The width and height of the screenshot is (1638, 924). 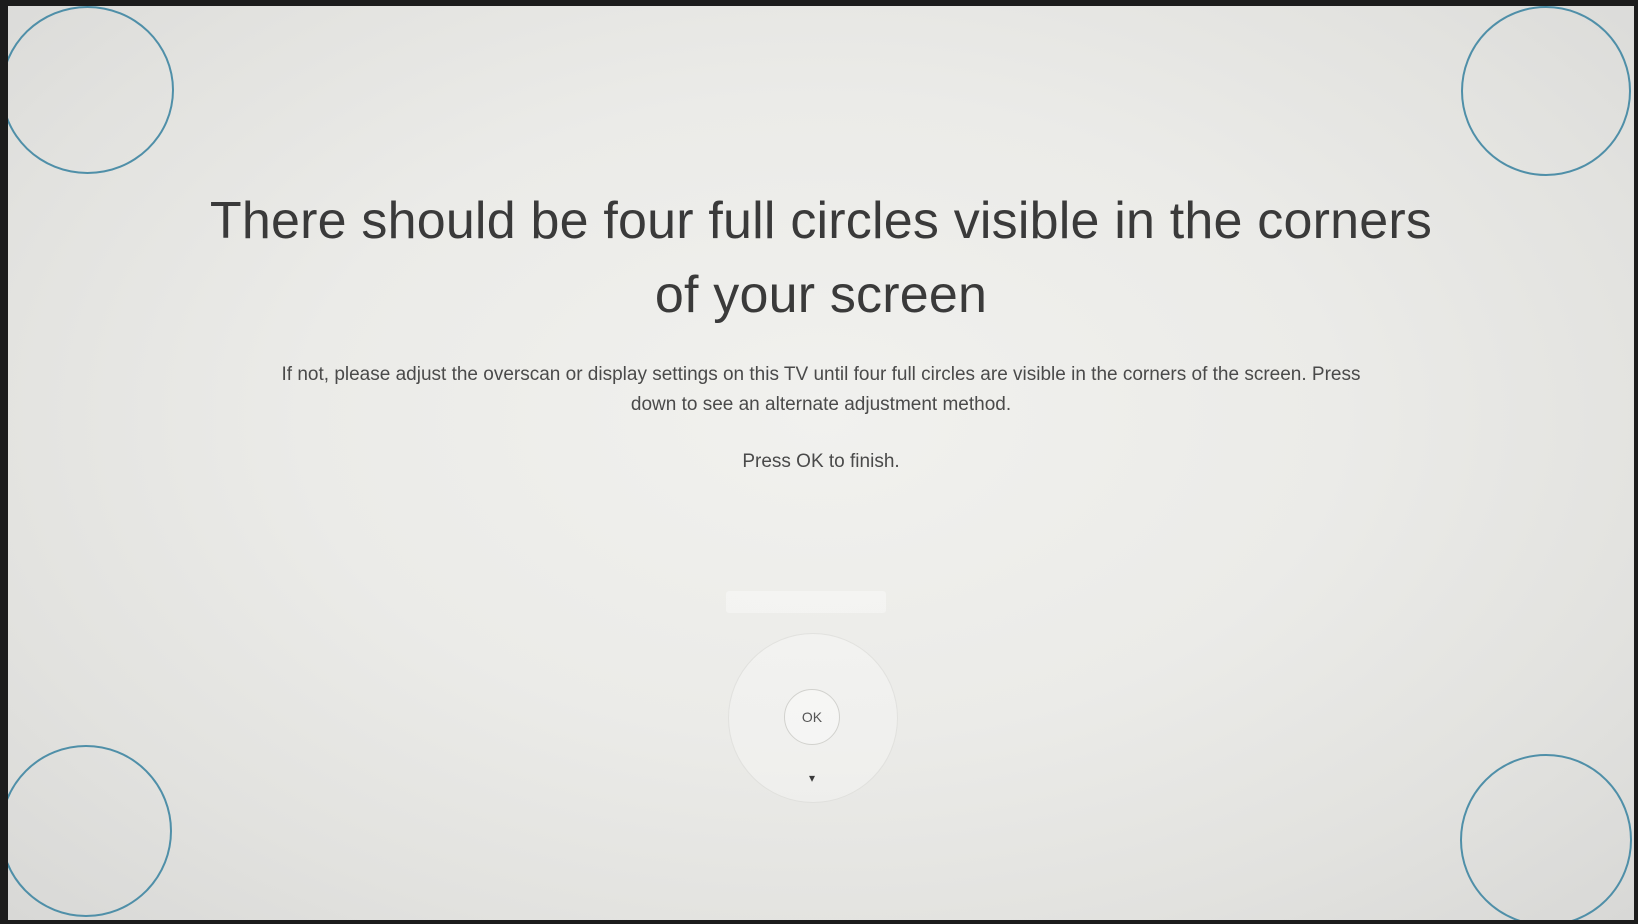 What do you see at coordinates (1546, 91) in the screenshot?
I see `corner-circle-top-right` at bounding box center [1546, 91].